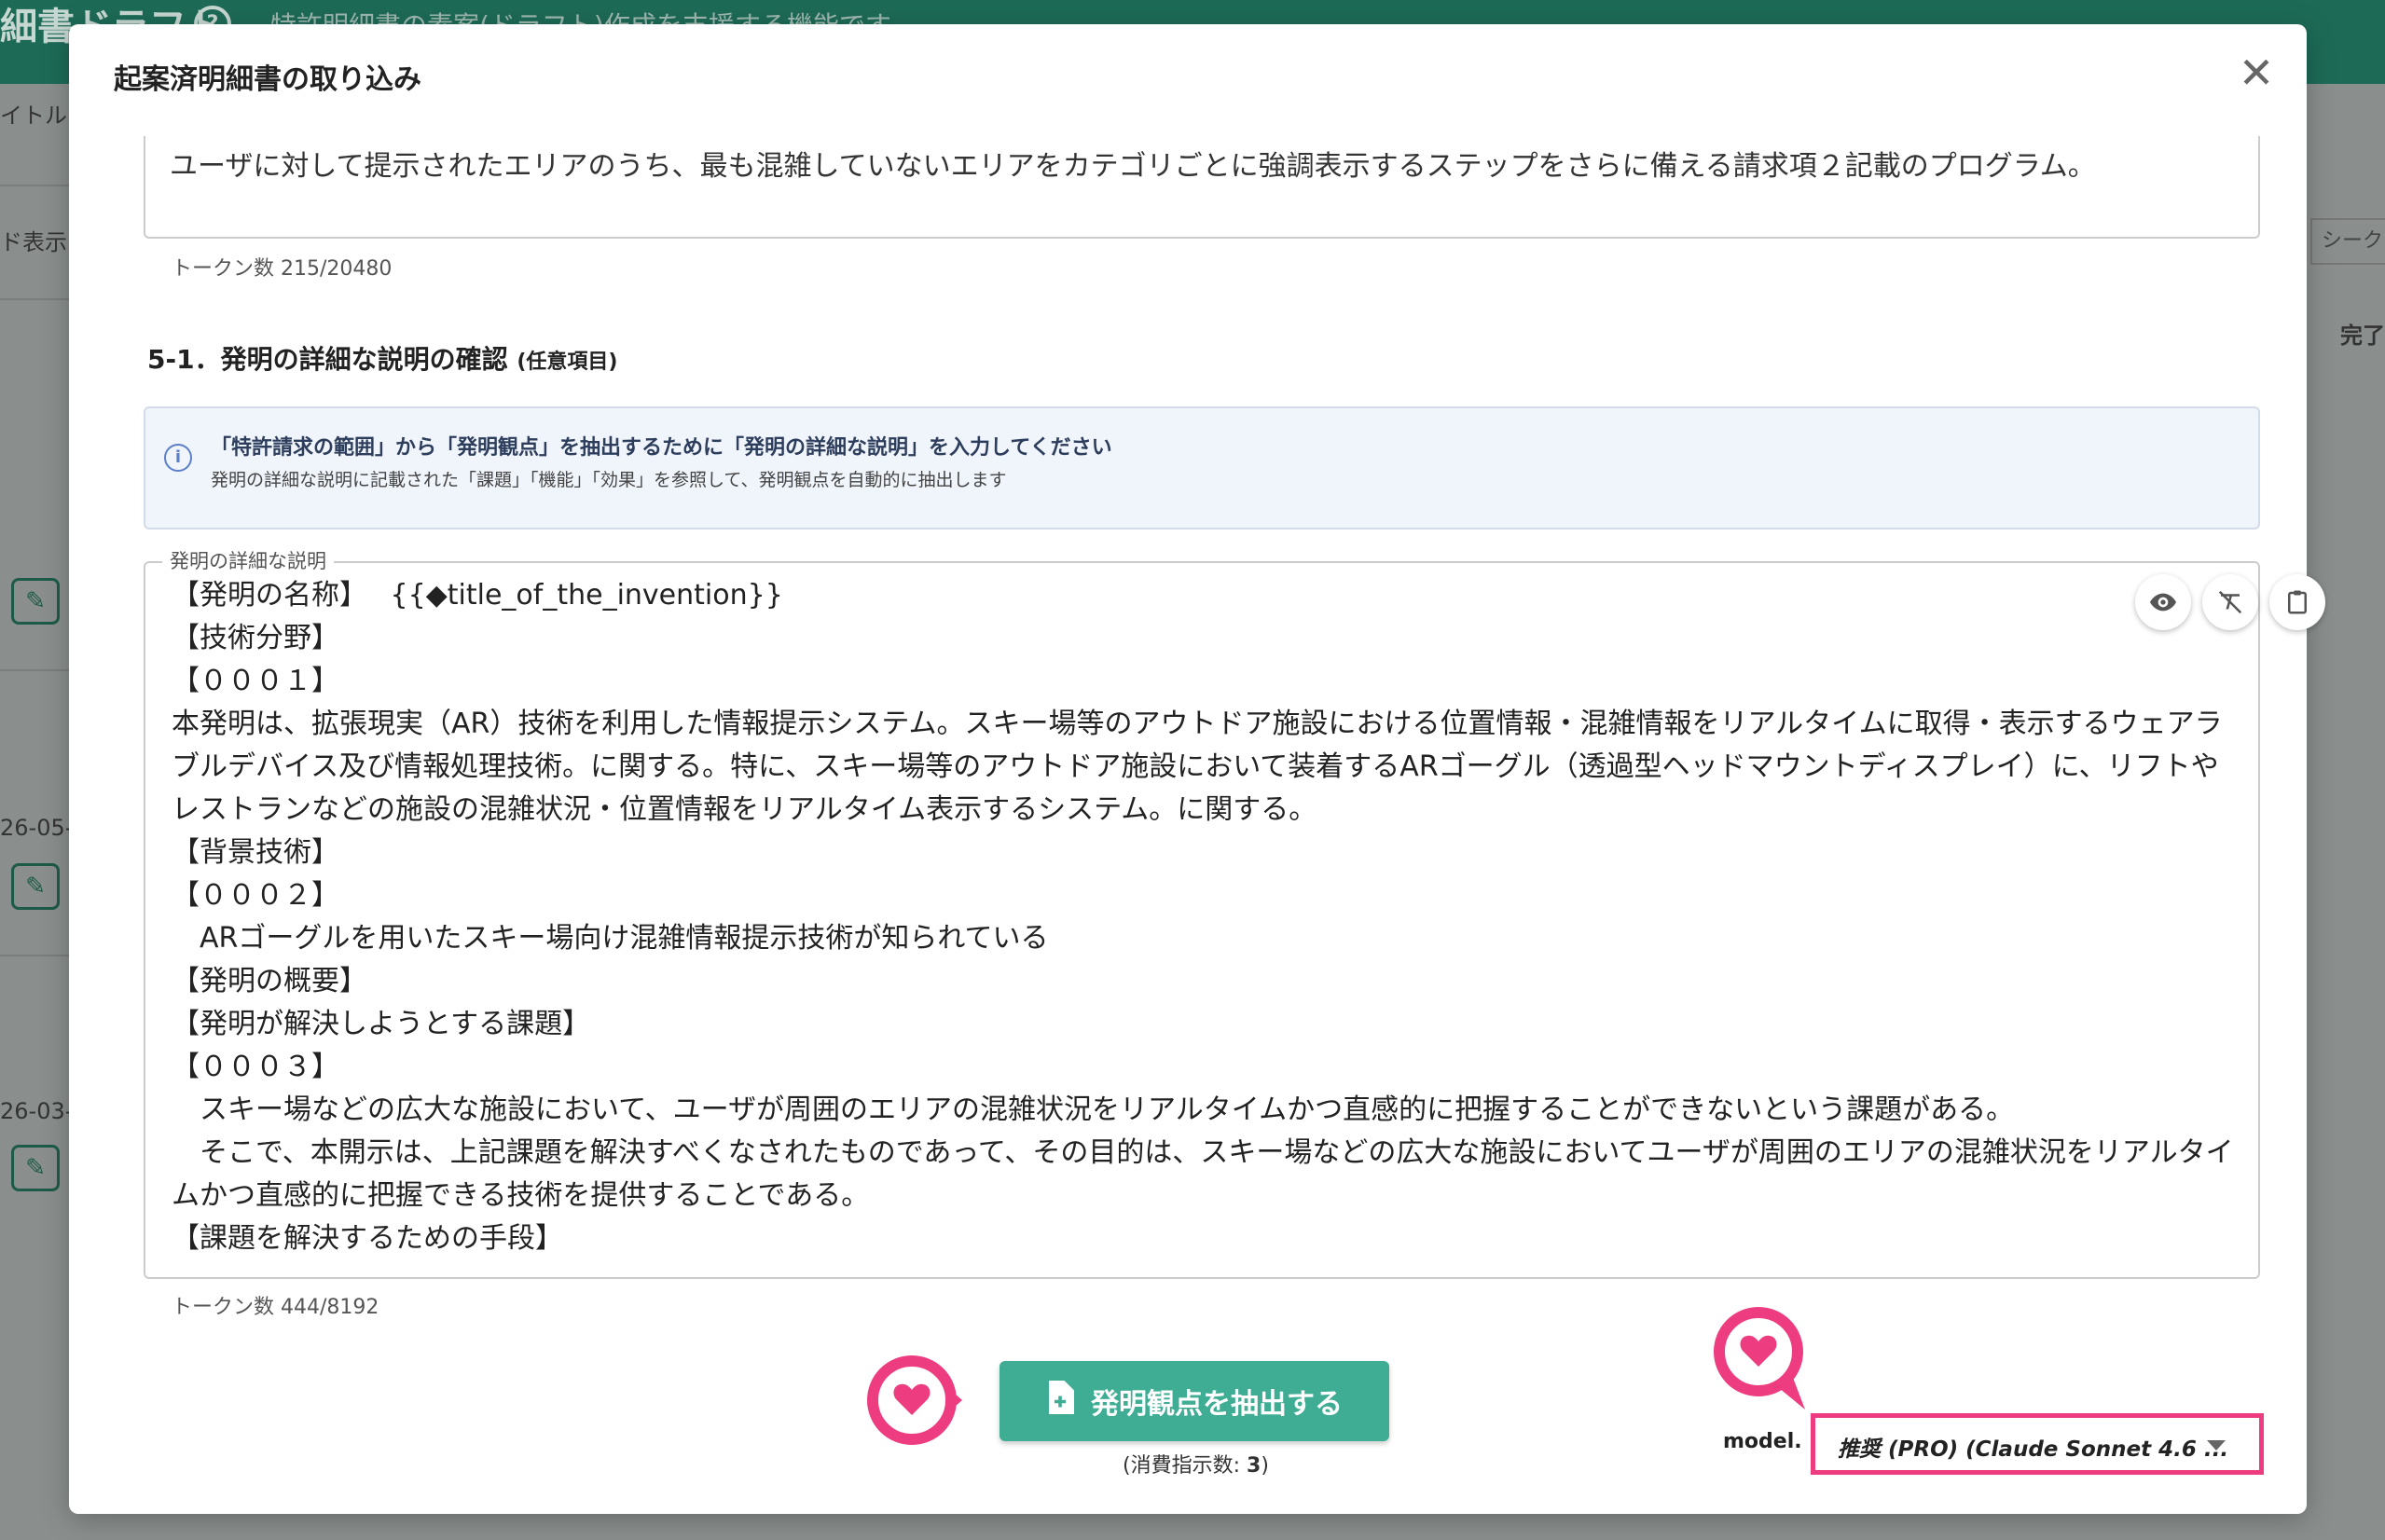  I want to click on clipboard-icon, so click(2297, 602).